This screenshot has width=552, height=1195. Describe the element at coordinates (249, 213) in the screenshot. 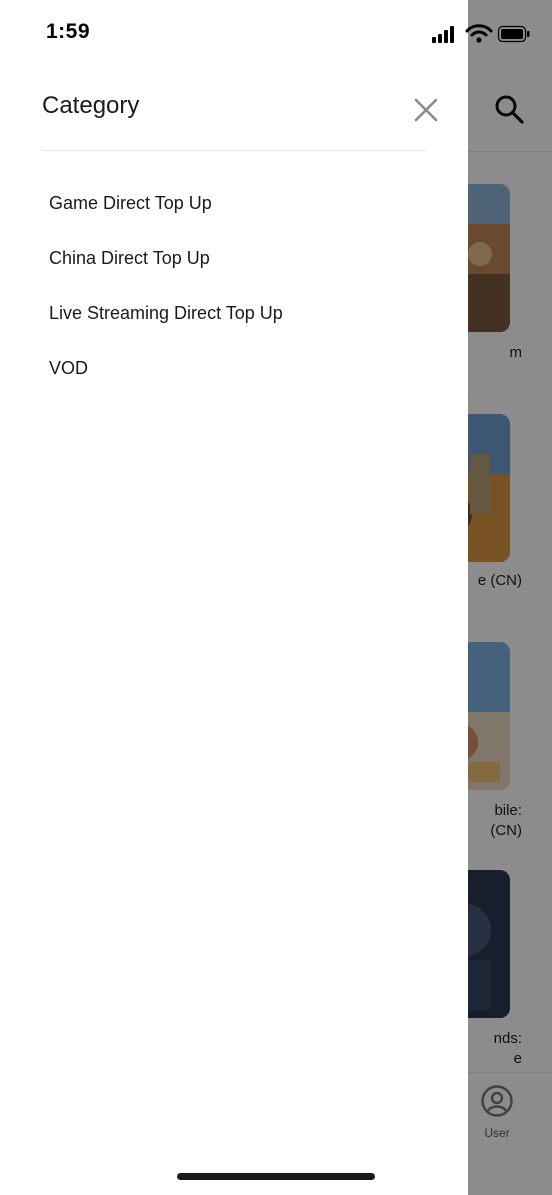

I see `category-item-game-direct-top-up: Game Direct Top Up` at that location.